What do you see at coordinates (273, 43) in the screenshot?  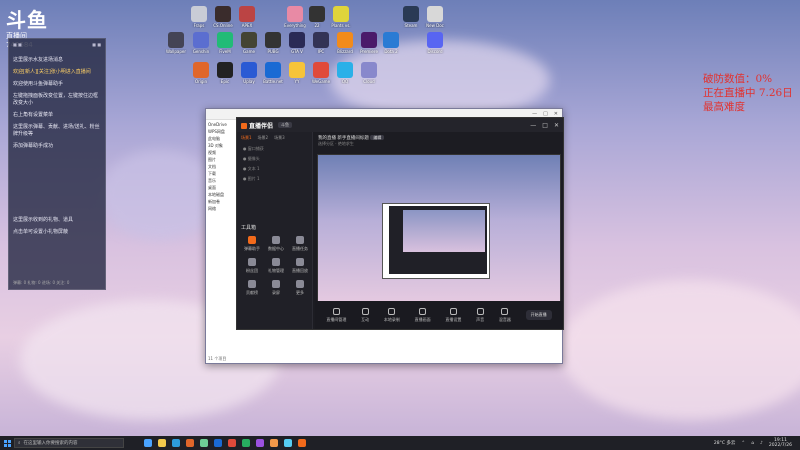 I see `desktop-icon: PUBG` at bounding box center [273, 43].